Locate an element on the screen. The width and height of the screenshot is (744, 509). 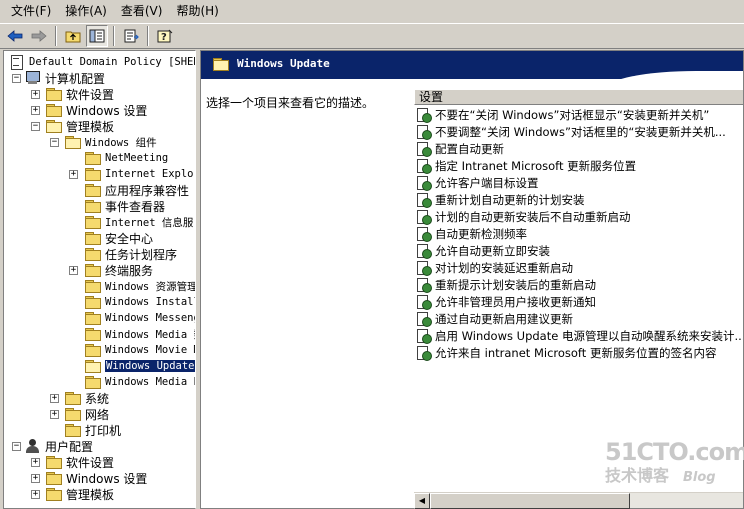
tree-internet-explorer: Internet Explor is located at coordinates (140, 174).